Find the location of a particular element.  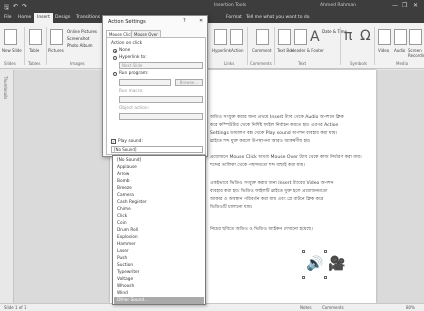

dialog-title: Action Settings is located at coordinates (127, 22).